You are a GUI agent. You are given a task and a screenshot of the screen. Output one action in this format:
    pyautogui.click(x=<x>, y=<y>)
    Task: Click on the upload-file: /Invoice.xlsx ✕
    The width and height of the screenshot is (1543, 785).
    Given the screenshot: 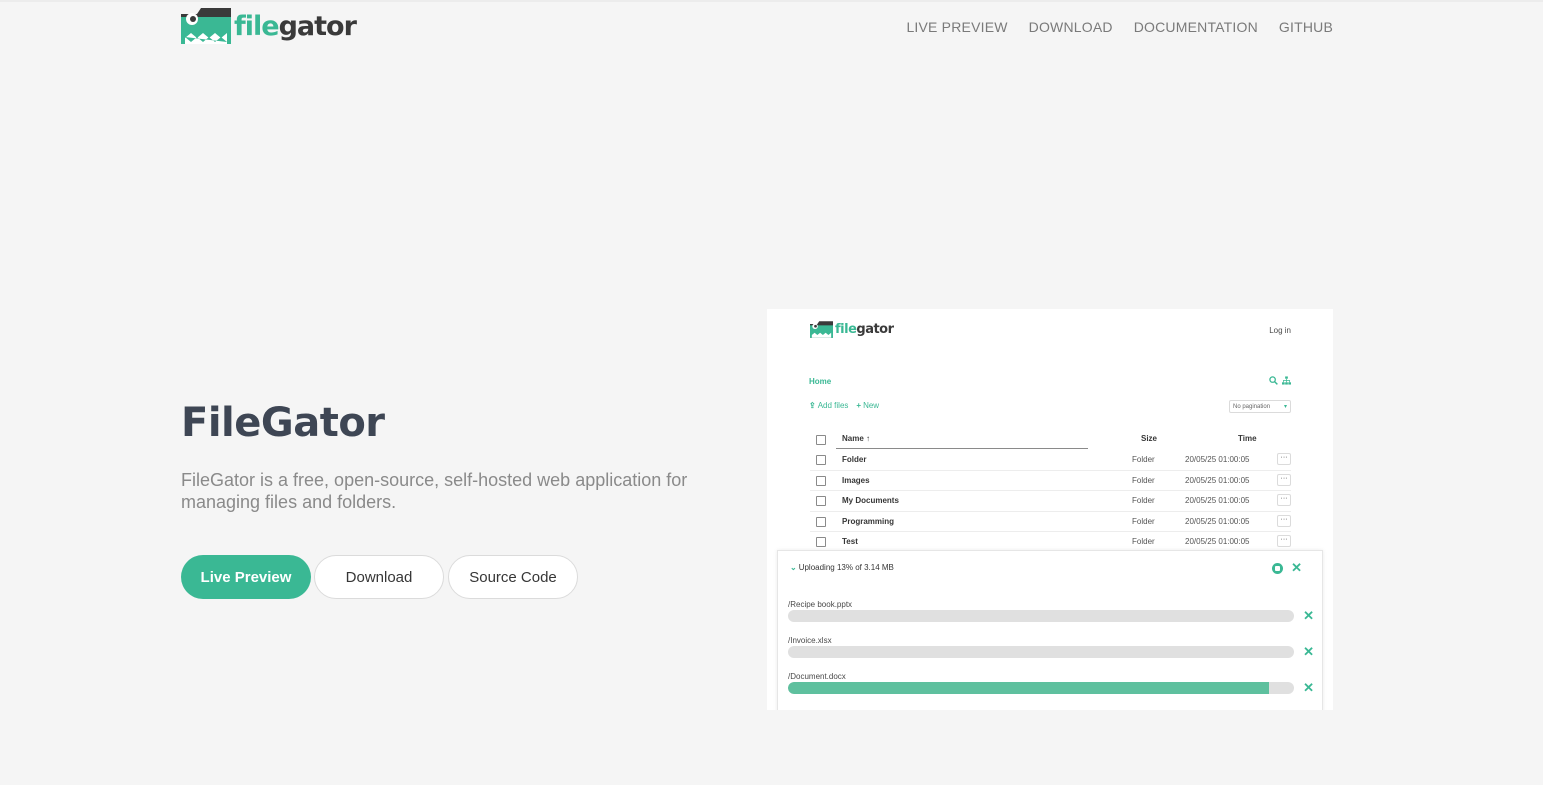 What is the action you would take?
    pyautogui.click(x=1051, y=649)
    